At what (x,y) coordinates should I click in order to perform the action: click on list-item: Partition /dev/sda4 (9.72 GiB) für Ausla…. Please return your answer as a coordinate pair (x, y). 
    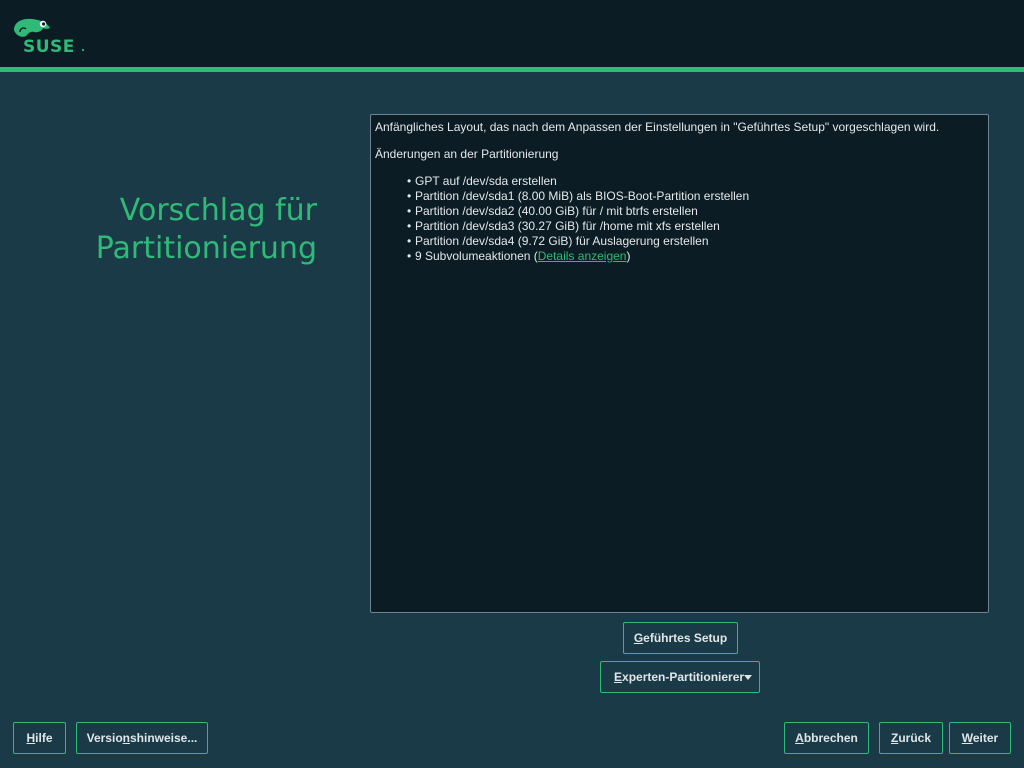
    Looking at the image, I should click on (695, 241).